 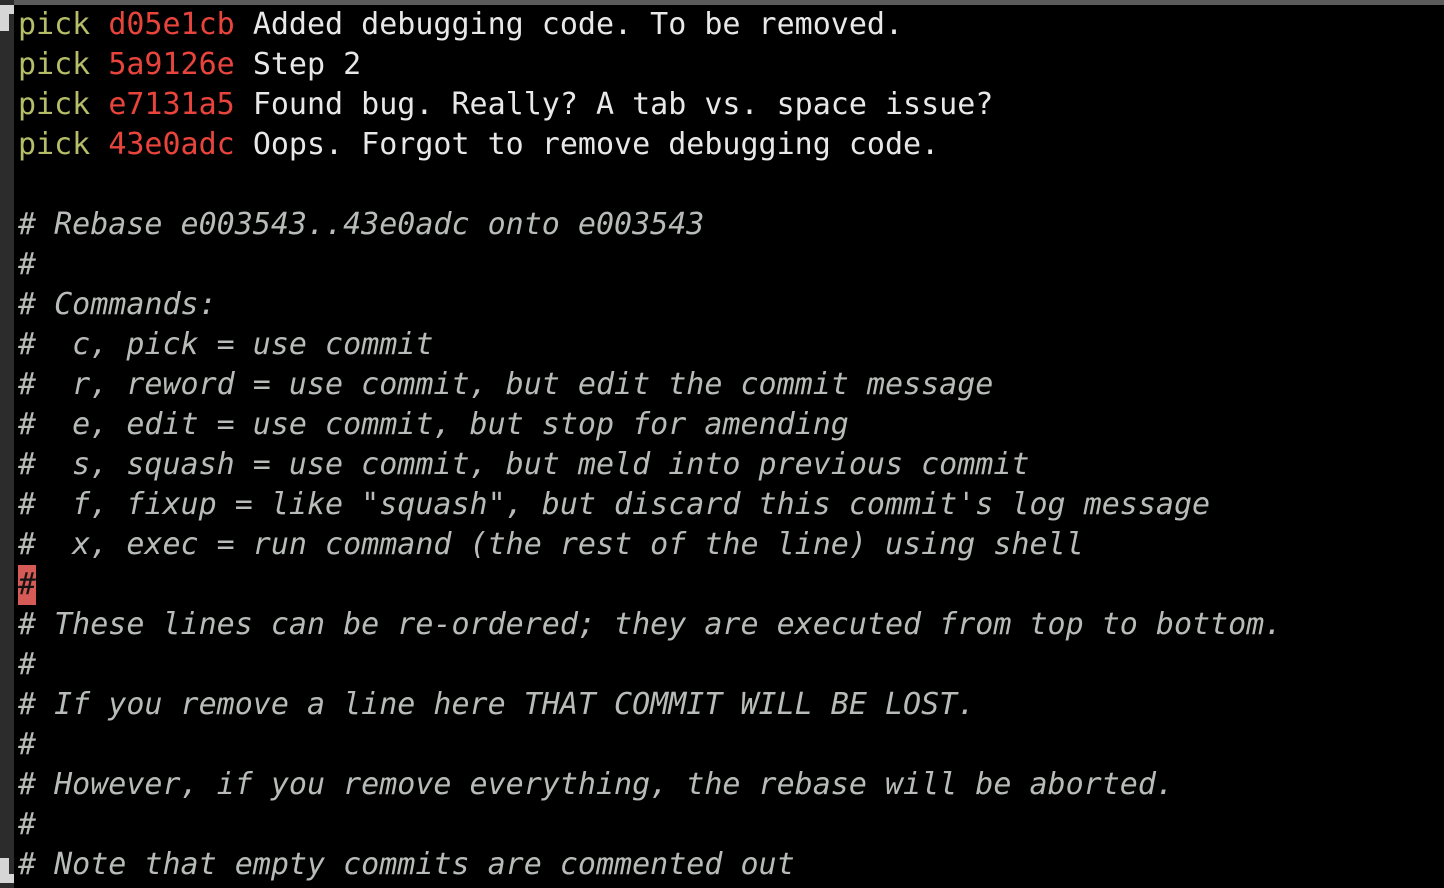 What do you see at coordinates (171, 144) in the screenshot?
I see `commit-hash: 43e0adc` at bounding box center [171, 144].